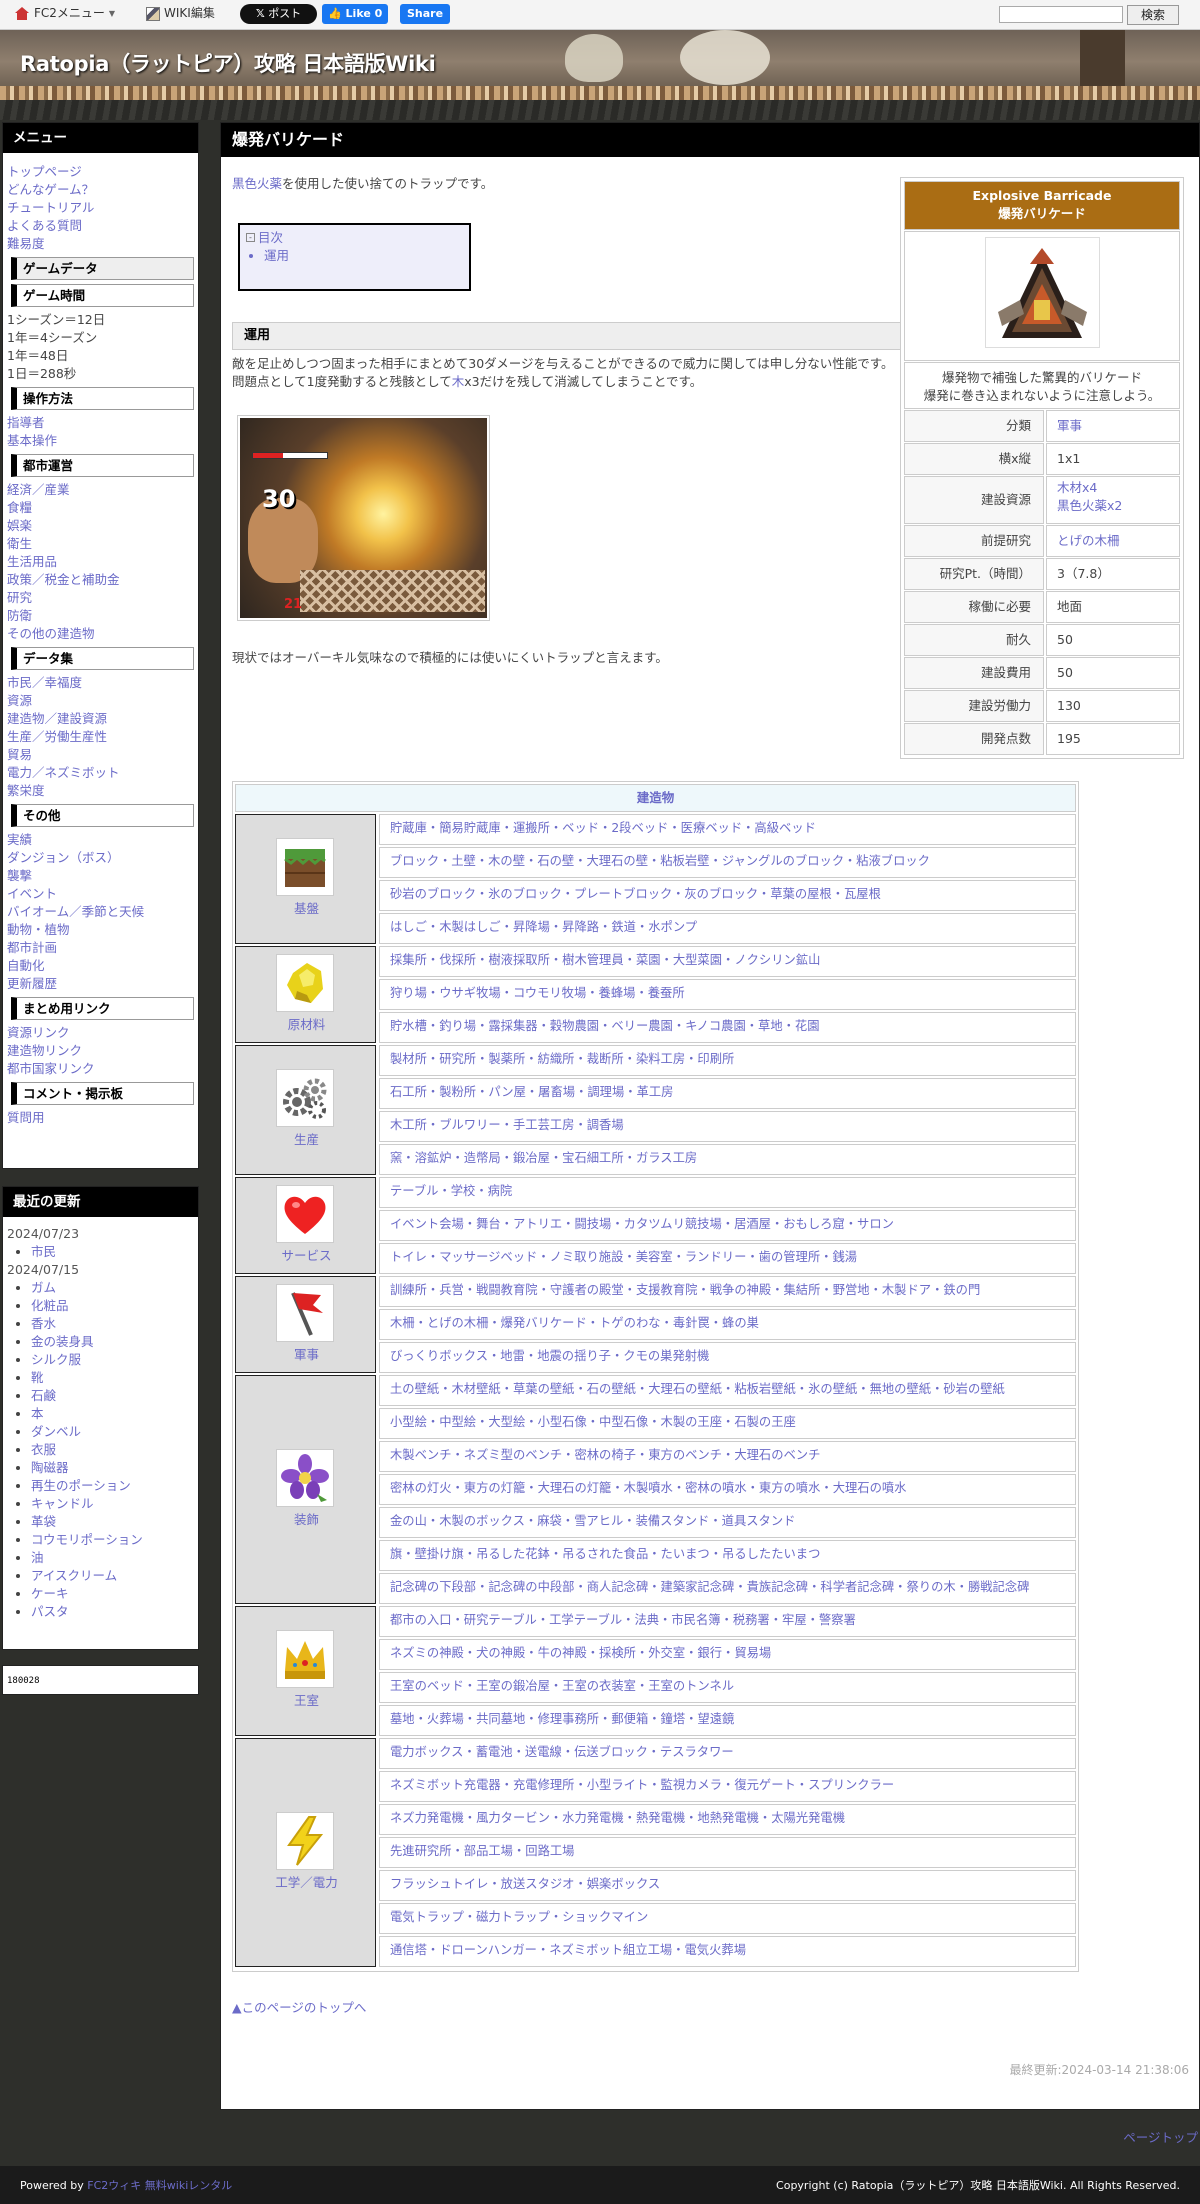  I want to click on info-value-link: 軍事, so click(1069, 425).